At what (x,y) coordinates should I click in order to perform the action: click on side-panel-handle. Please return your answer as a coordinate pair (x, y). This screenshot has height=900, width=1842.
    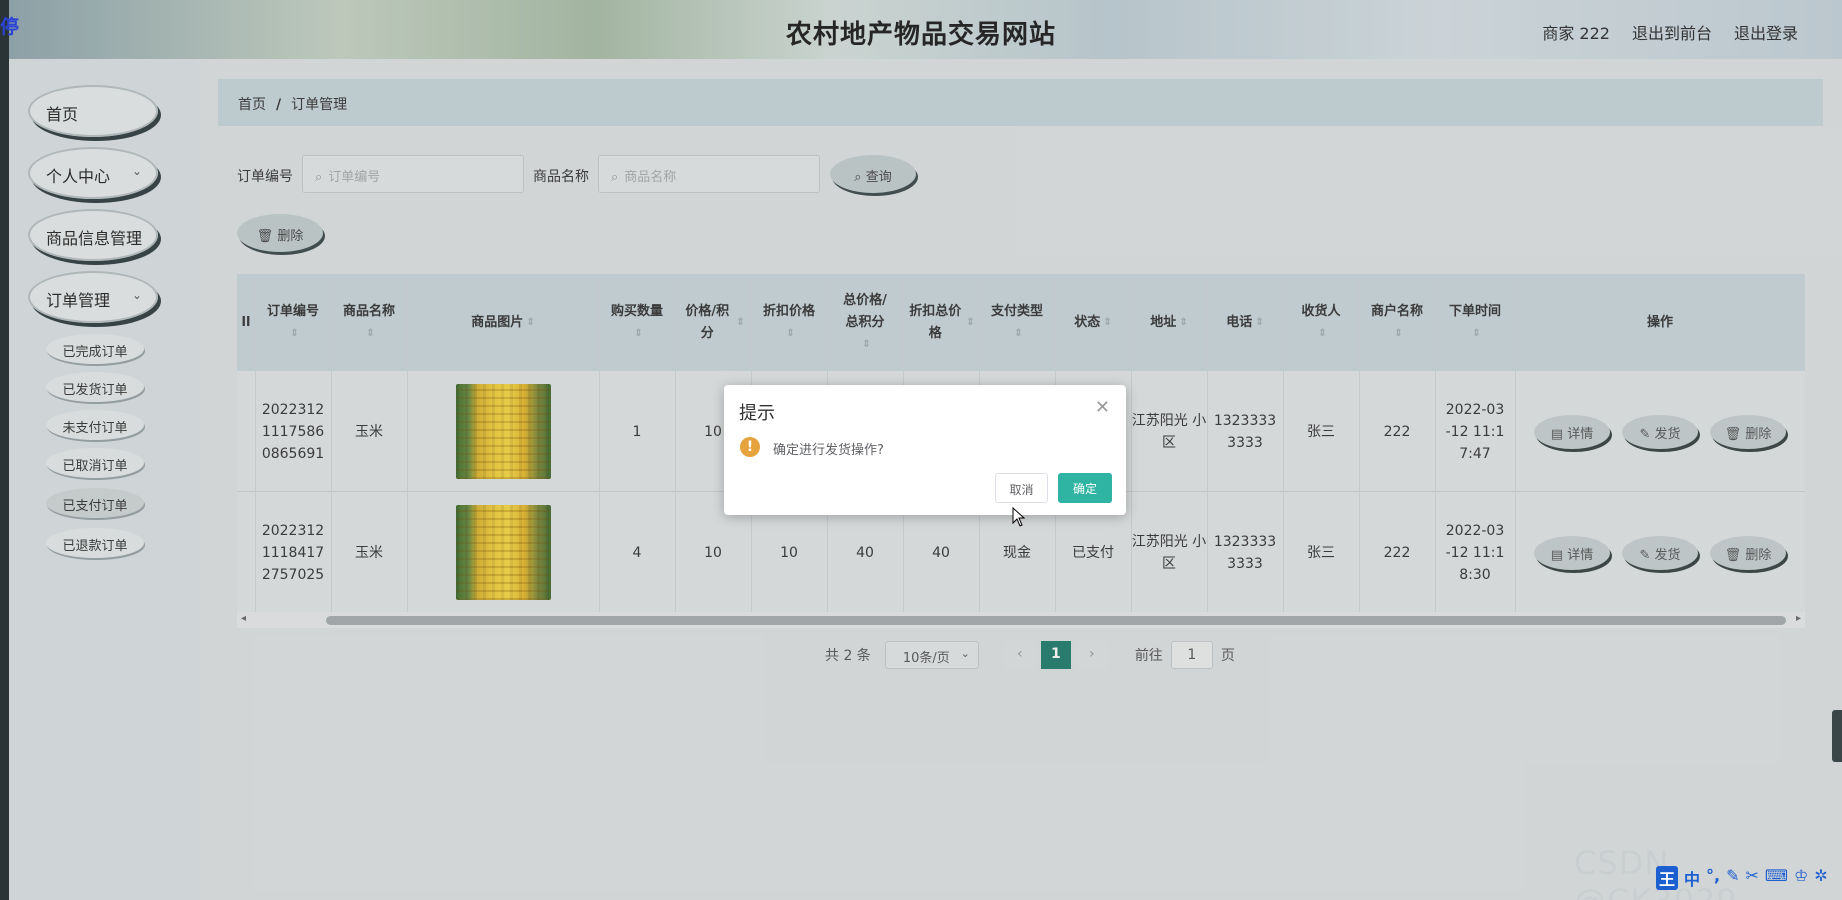
    Looking at the image, I should click on (1837, 736).